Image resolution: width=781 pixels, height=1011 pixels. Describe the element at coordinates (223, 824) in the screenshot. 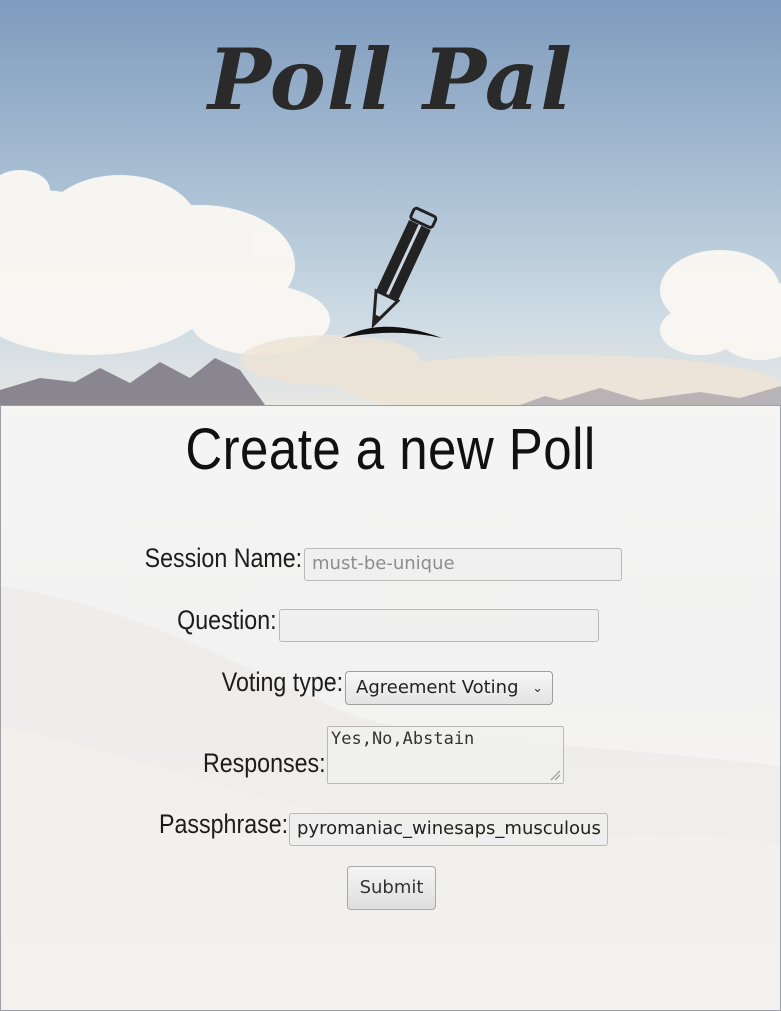

I see `passphrase-label: Passphrase:` at that location.